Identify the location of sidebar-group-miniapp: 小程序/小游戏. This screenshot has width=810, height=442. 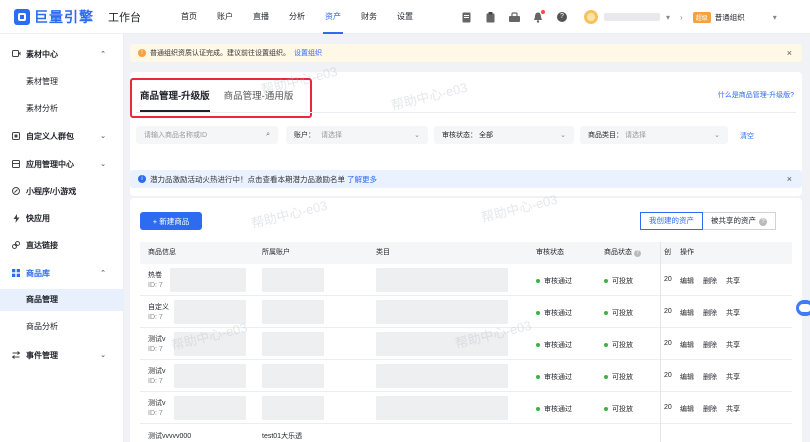
(62, 191).